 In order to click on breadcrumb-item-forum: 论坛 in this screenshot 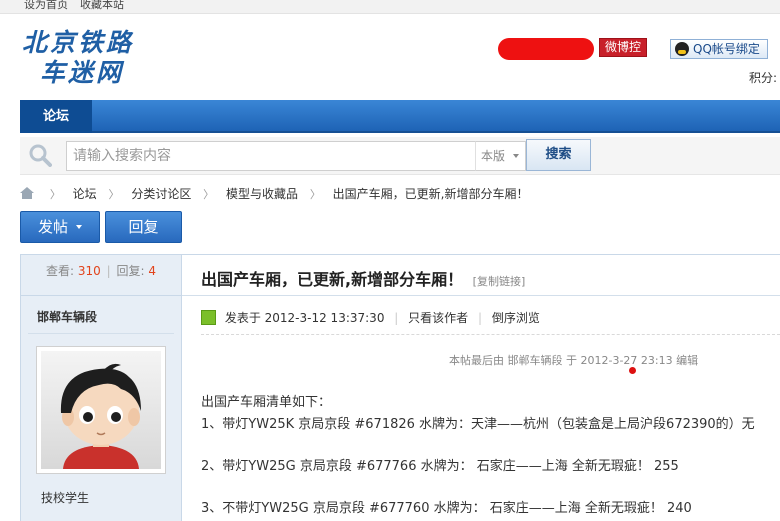, I will do `click(85, 194)`.